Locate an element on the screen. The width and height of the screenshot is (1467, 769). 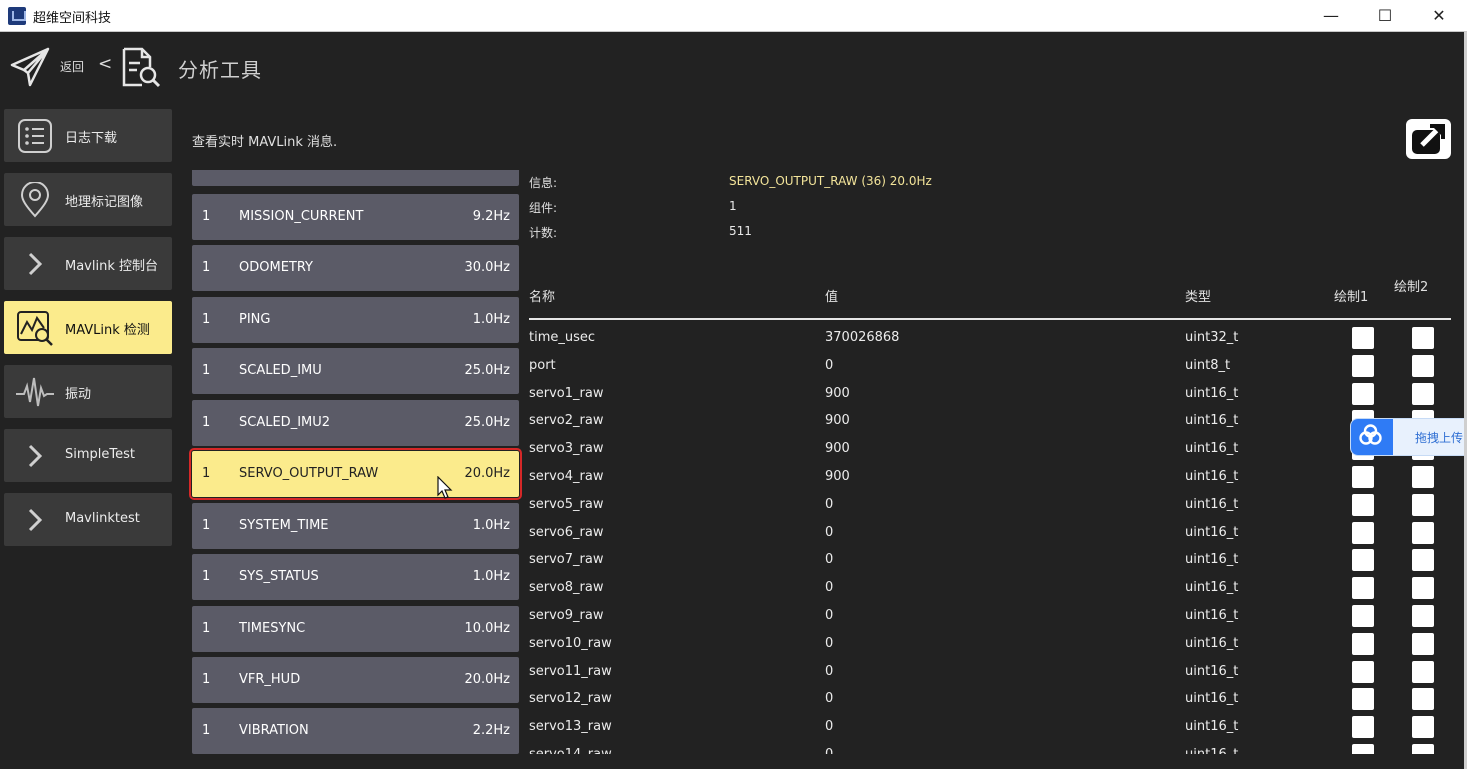
info-count-value: 511 is located at coordinates (740, 231).